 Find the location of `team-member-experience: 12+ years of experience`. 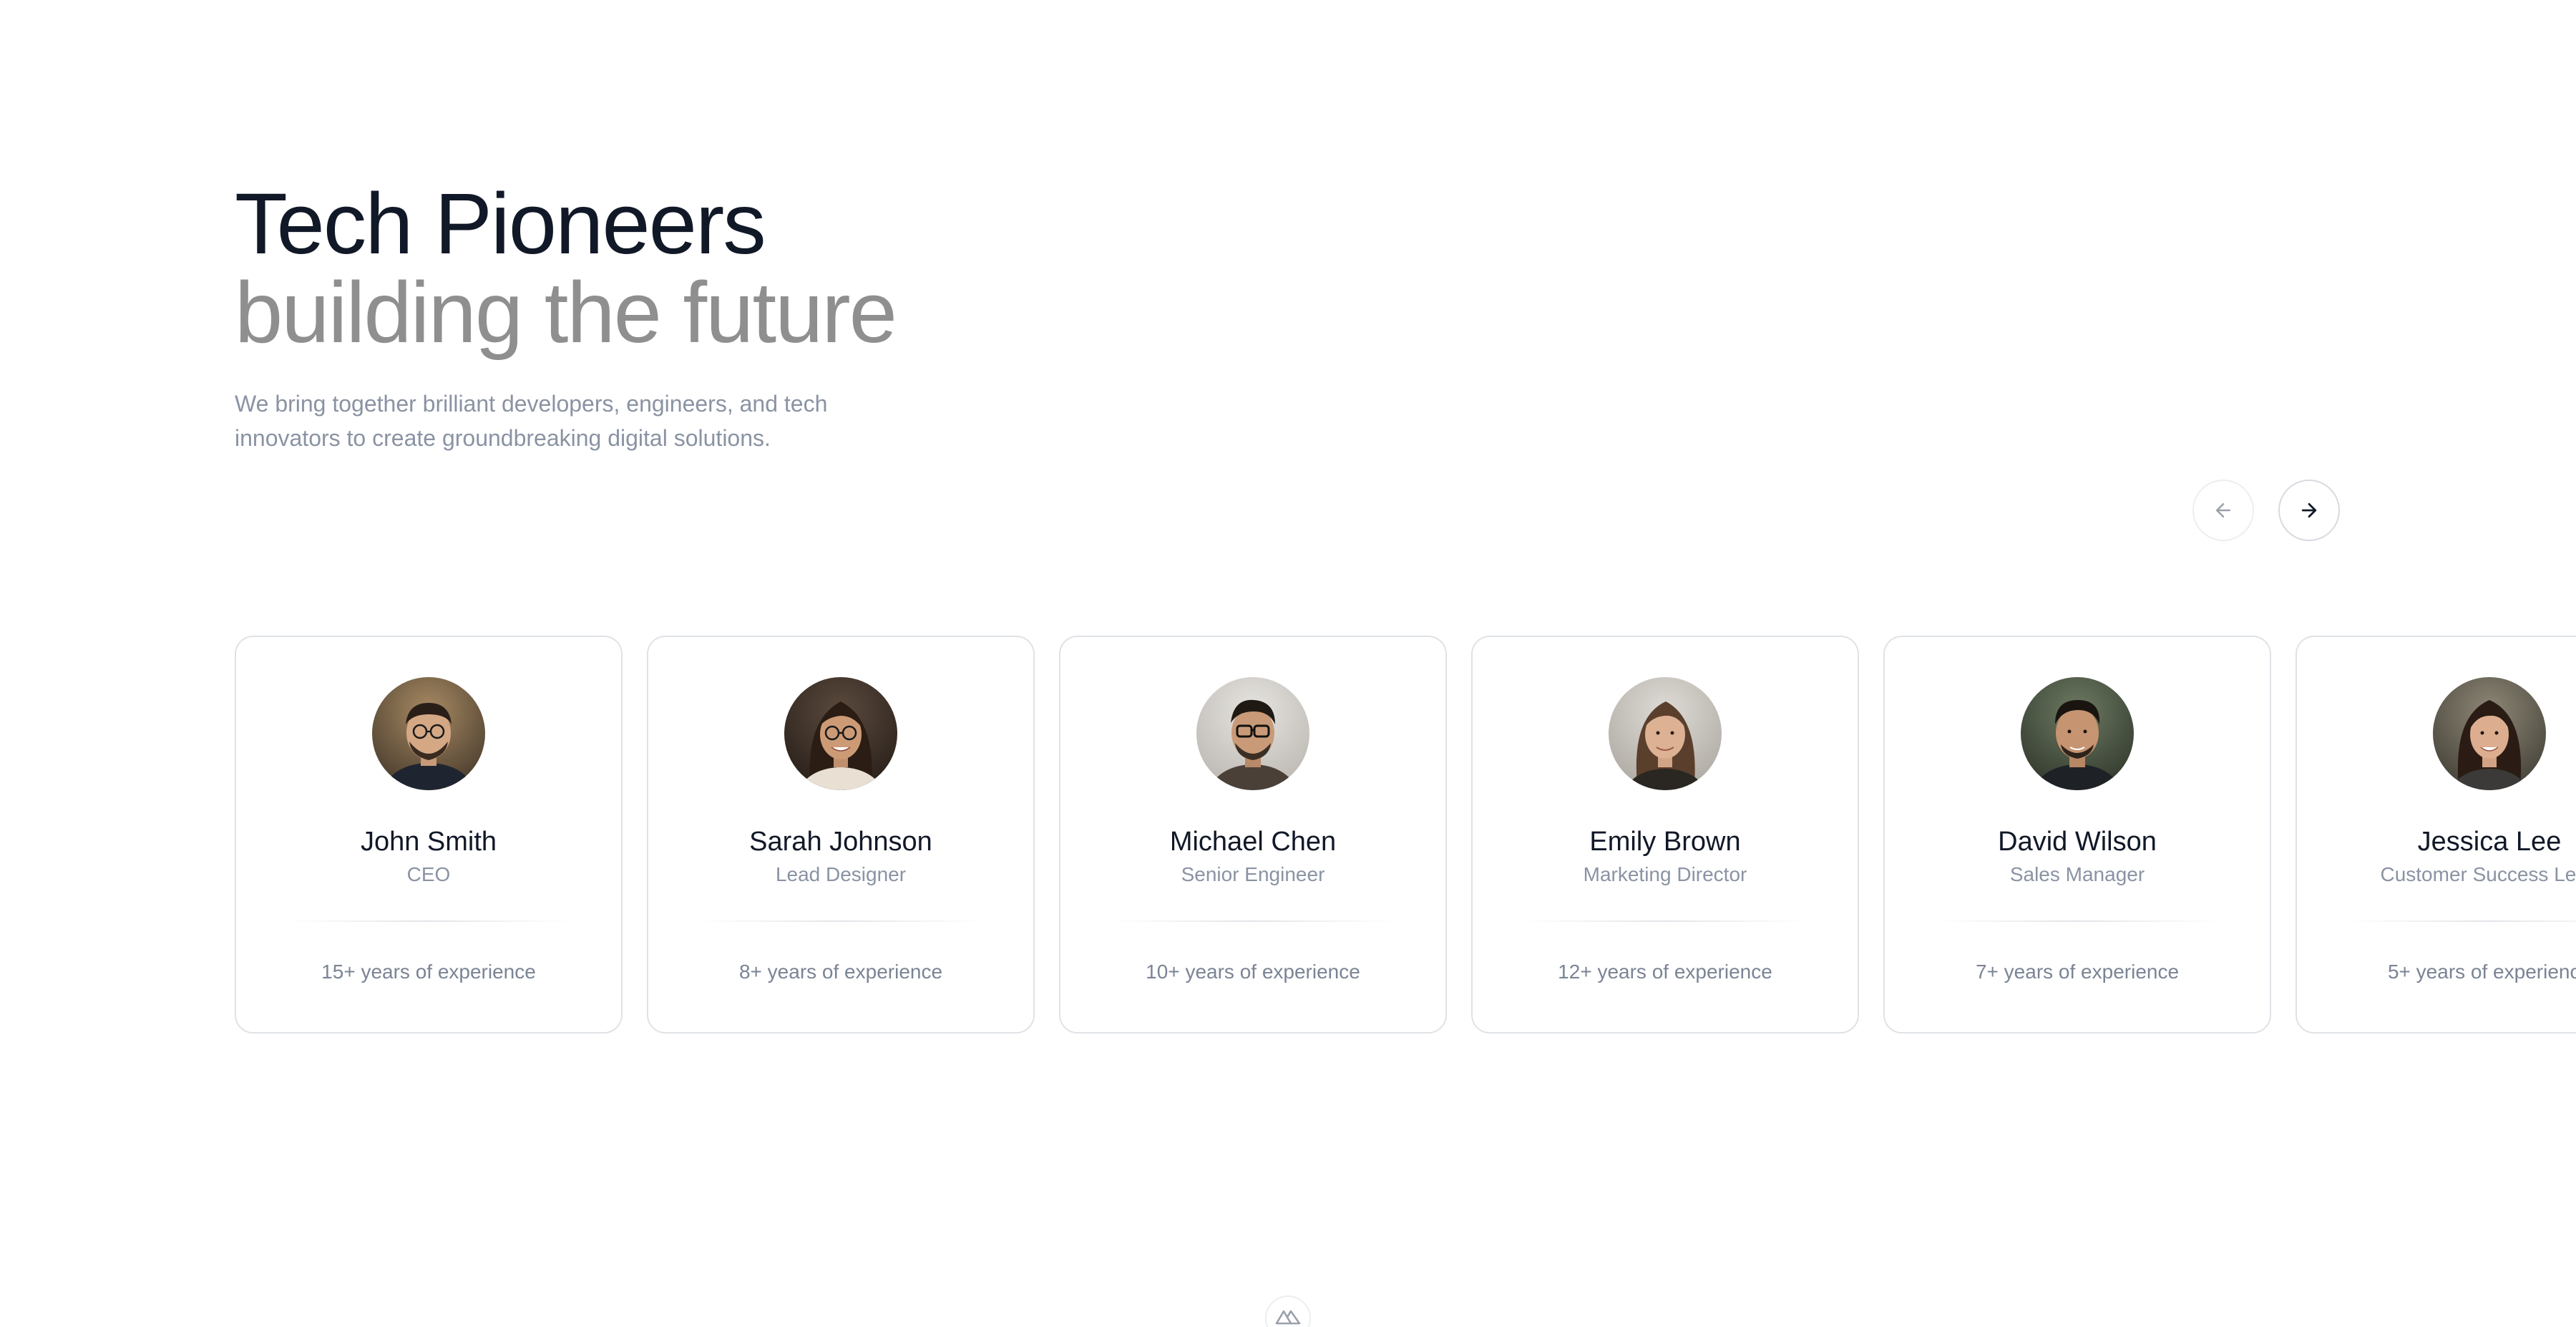

team-member-experience: 12+ years of experience is located at coordinates (1665, 972).